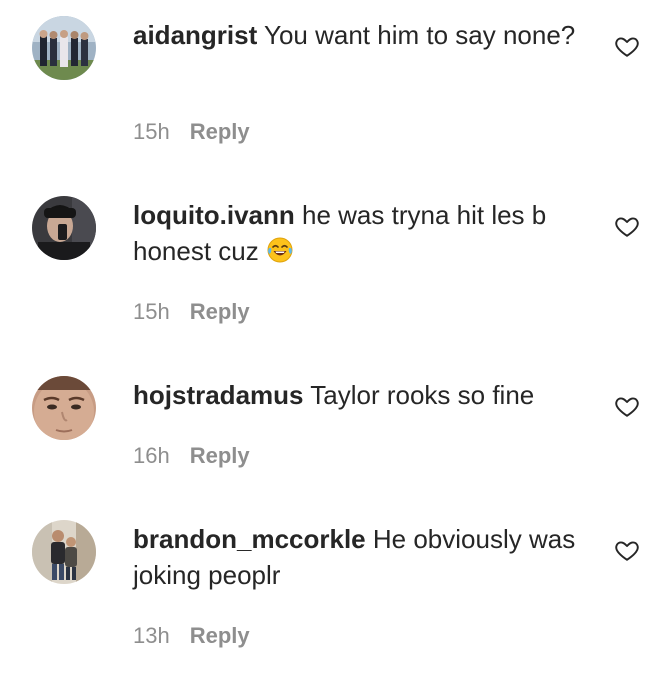 The image size is (650, 686). Describe the element at coordinates (218, 395) in the screenshot. I see `comment-username: hojstradamus` at that location.